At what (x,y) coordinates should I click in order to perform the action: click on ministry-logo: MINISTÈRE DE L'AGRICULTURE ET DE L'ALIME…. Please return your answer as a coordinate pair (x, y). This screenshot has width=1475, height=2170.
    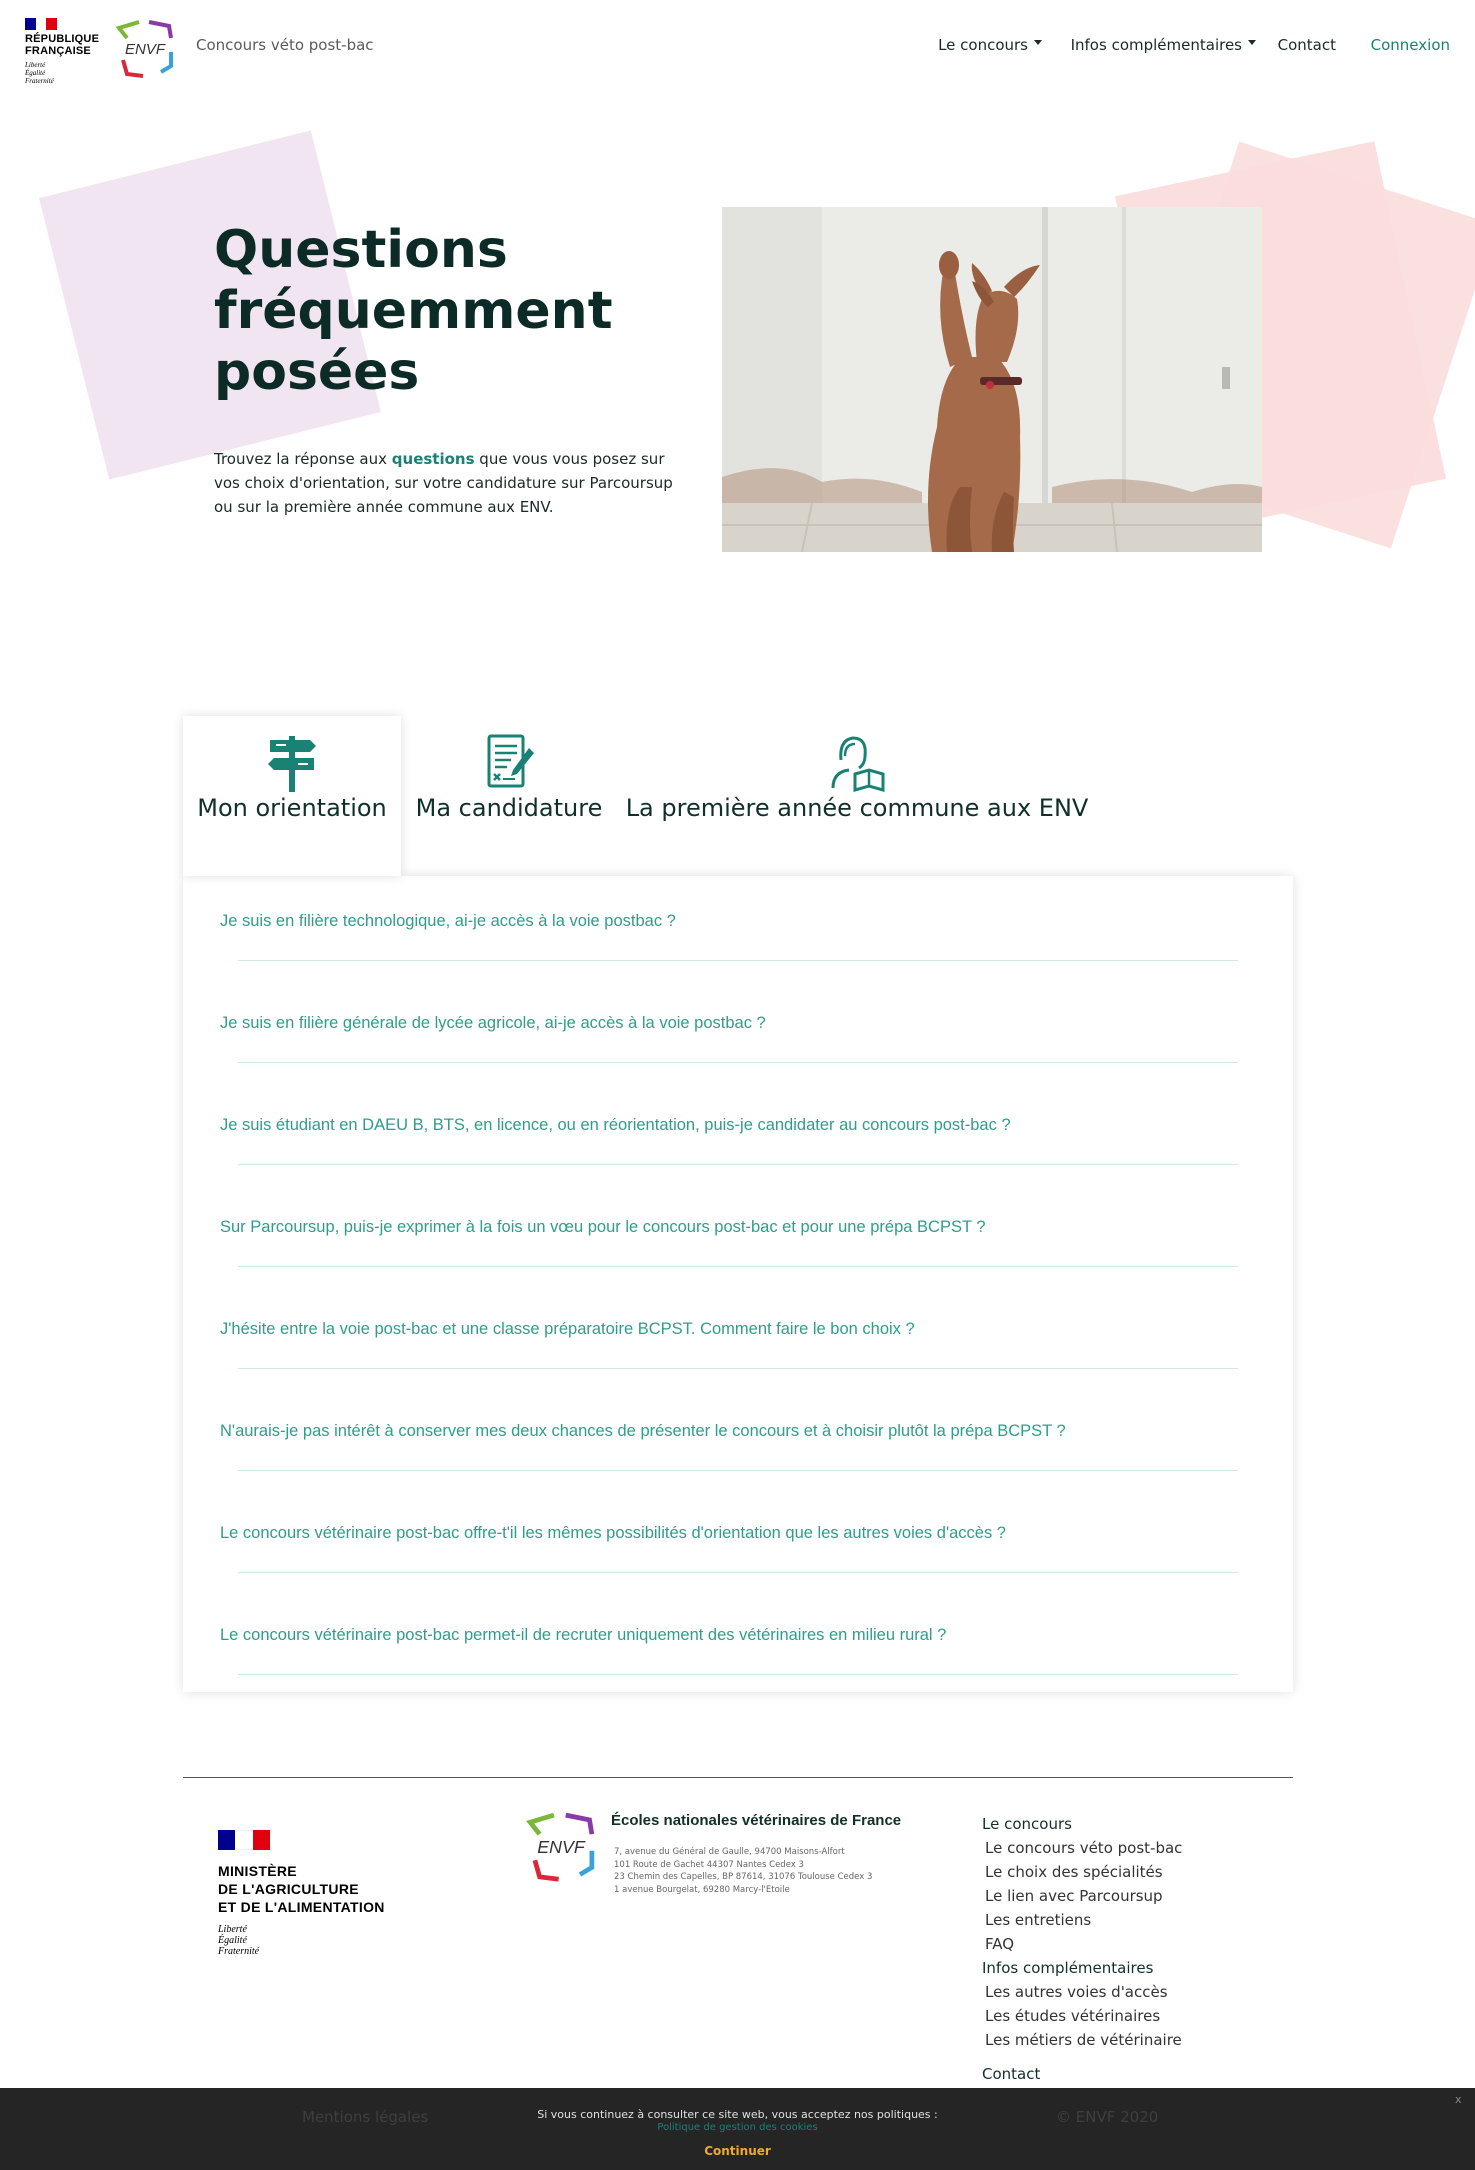
    Looking at the image, I should click on (328, 1893).